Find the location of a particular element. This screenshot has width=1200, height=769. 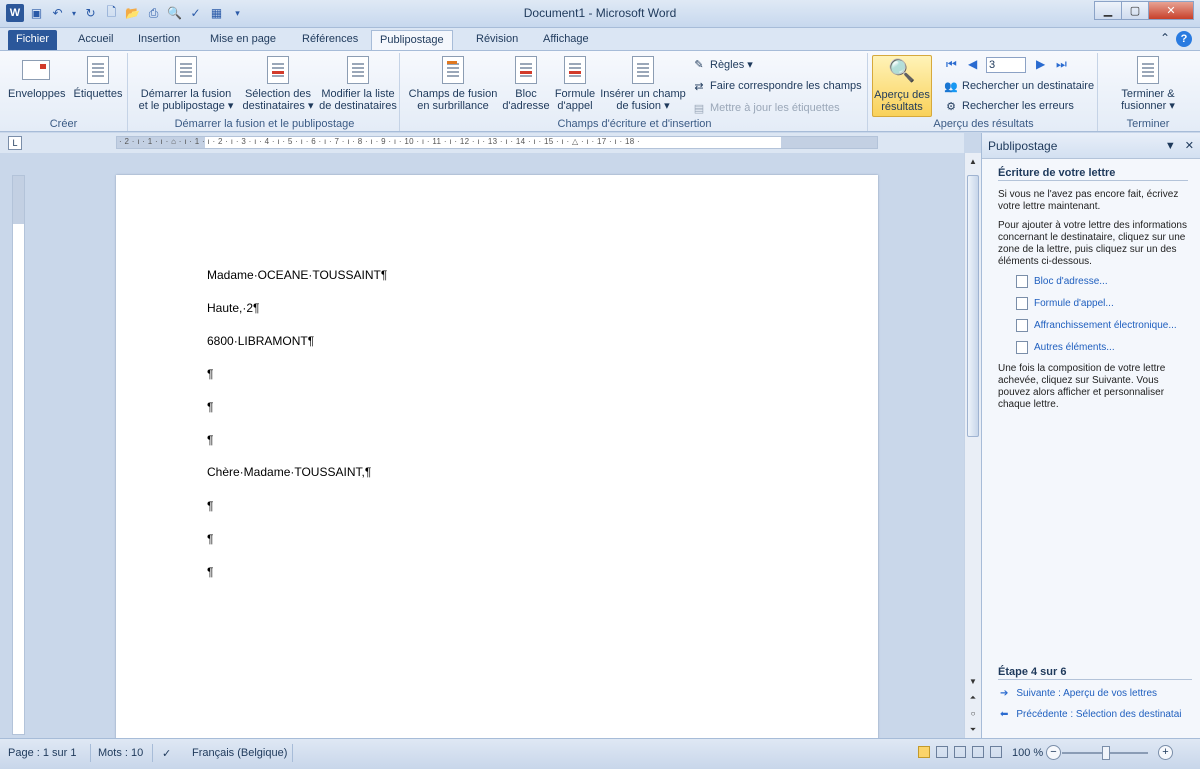

web-layout-icon is located at coordinates (960, 752).